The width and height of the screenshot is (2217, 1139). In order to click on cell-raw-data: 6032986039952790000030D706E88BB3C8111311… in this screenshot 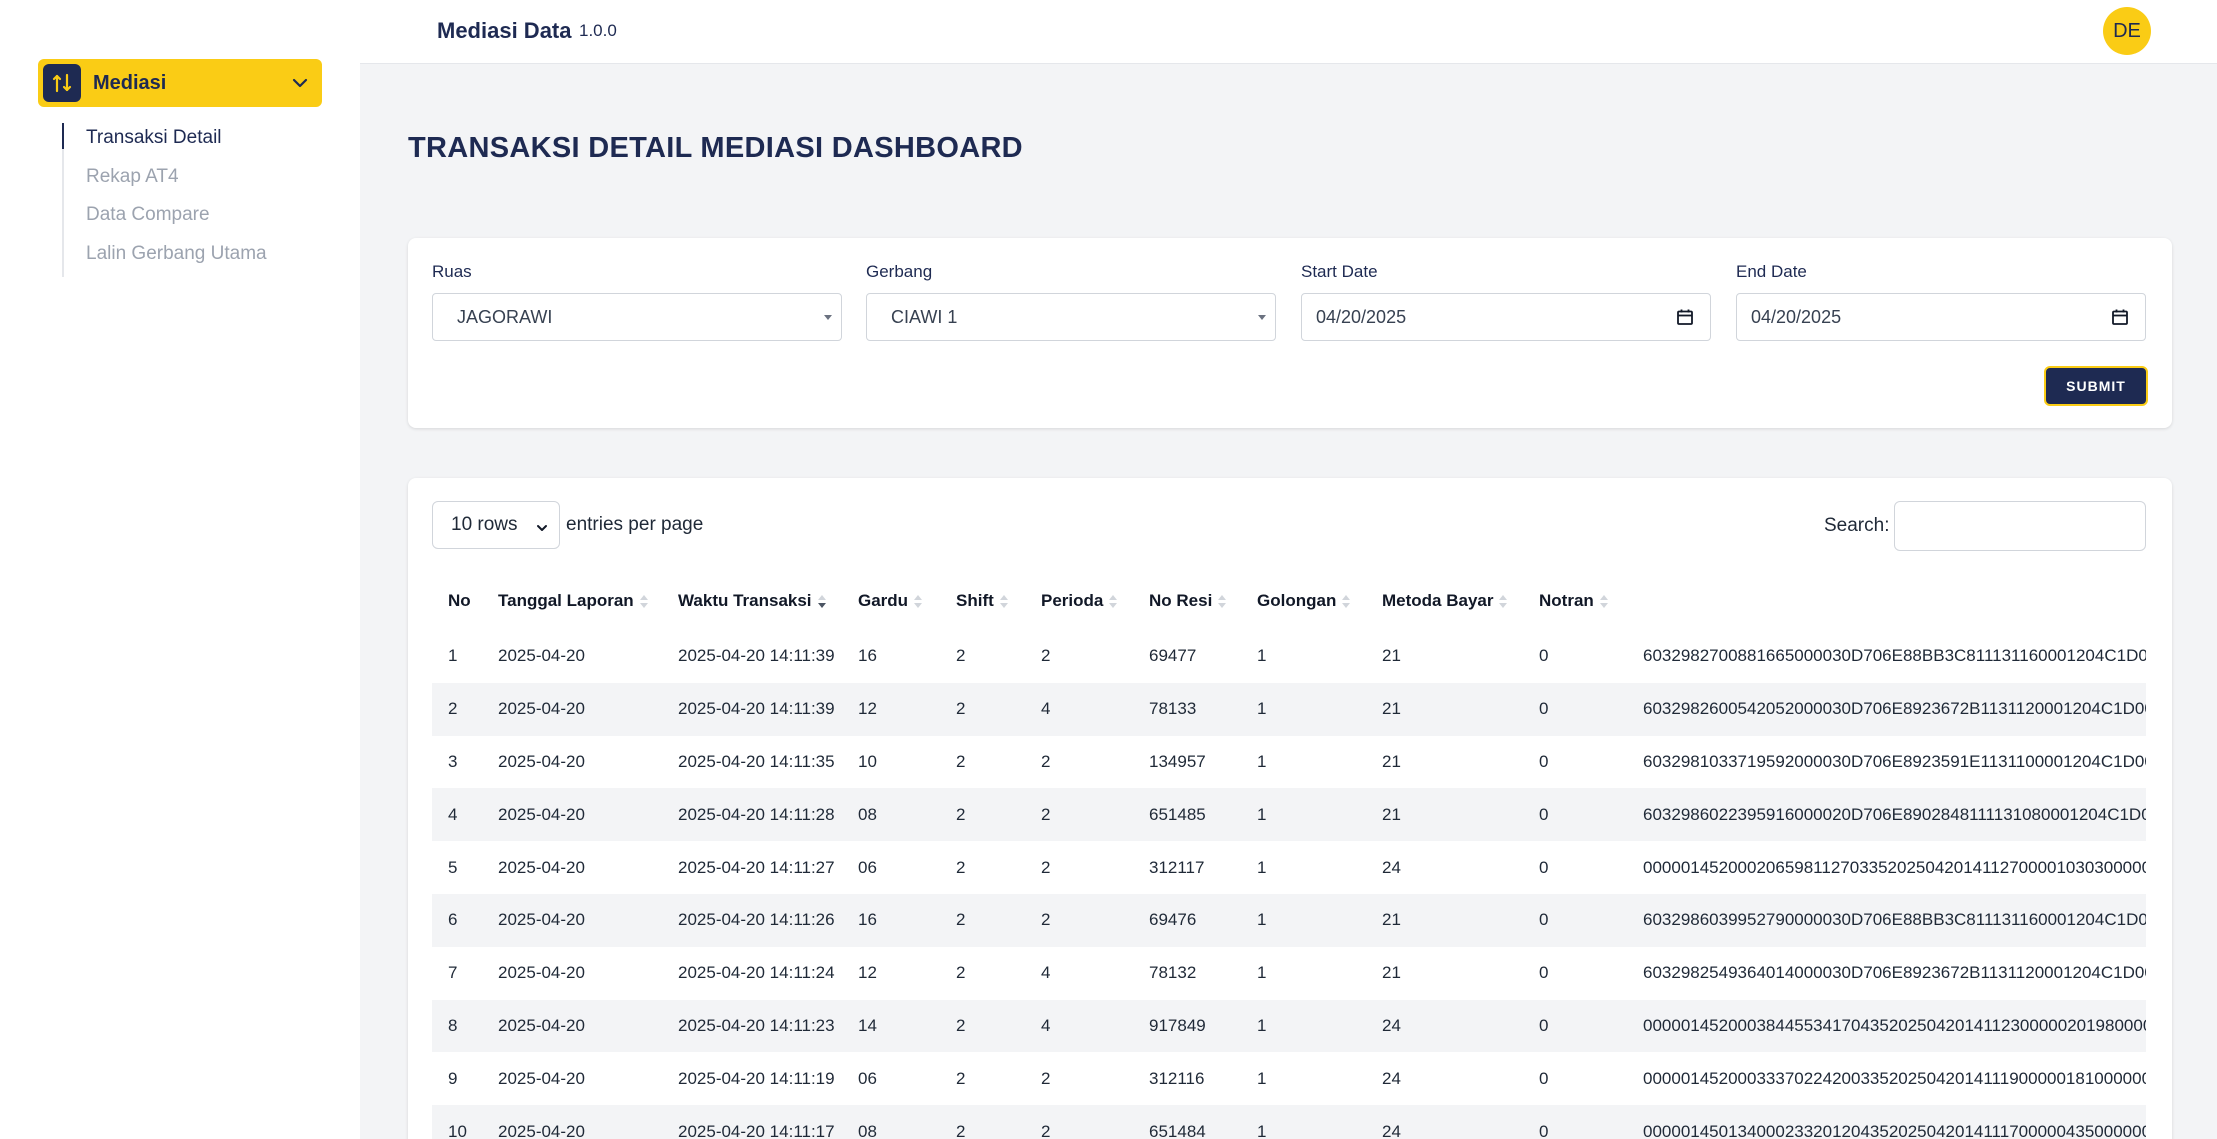, I will do `click(1886, 920)`.